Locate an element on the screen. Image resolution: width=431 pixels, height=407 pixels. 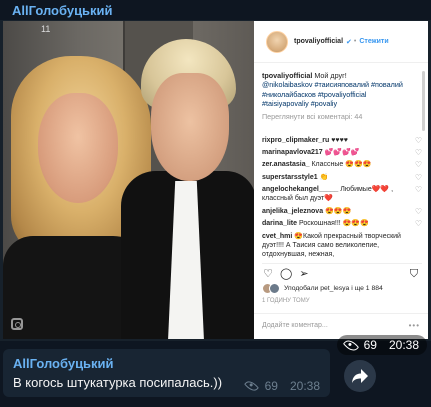
list-item: zer.anastasia_ Классные 😍😍😍 ♡ is located at coordinates (343, 166).